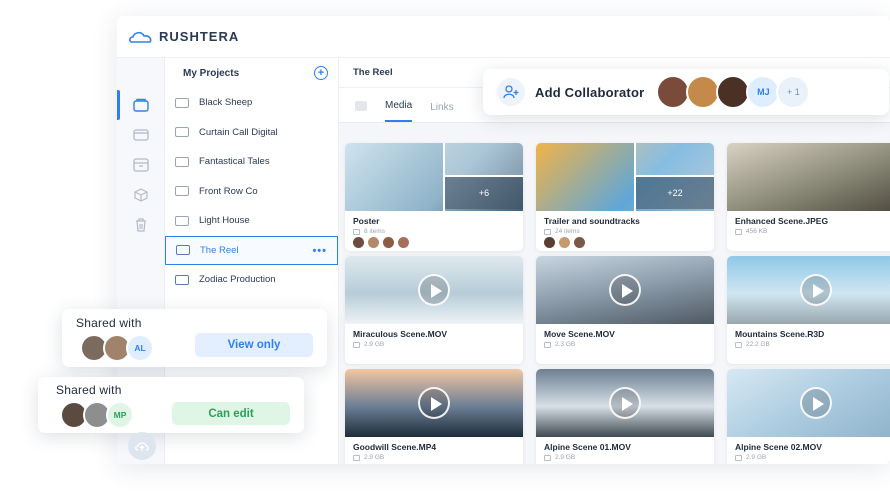 The height and width of the screenshot is (500, 890). I want to click on avatar-initials: MJ, so click(763, 92).